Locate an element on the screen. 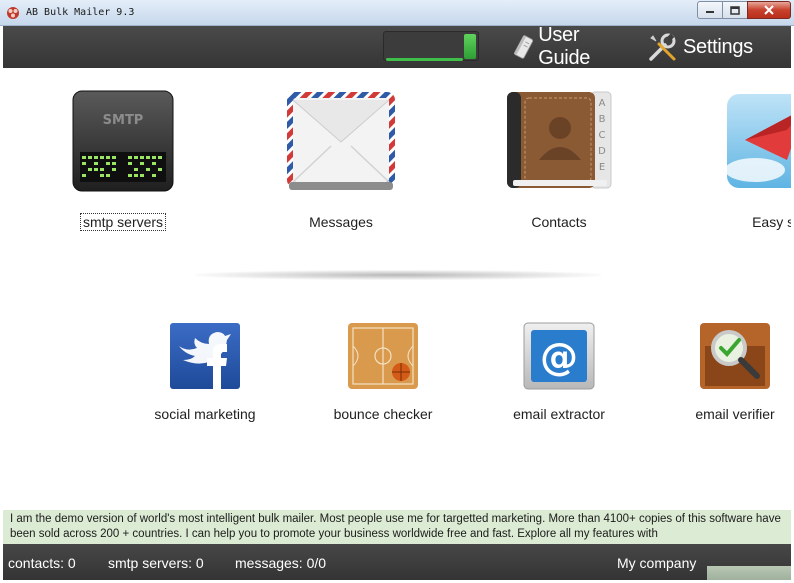 This screenshot has height=583, width=794. user-guide-button: User Guide is located at coordinates (569, 46).